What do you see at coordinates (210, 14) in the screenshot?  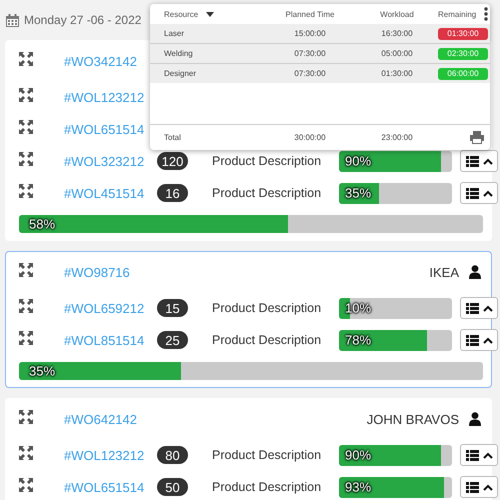 I see `sort-down-icon` at bounding box center [210, 14].